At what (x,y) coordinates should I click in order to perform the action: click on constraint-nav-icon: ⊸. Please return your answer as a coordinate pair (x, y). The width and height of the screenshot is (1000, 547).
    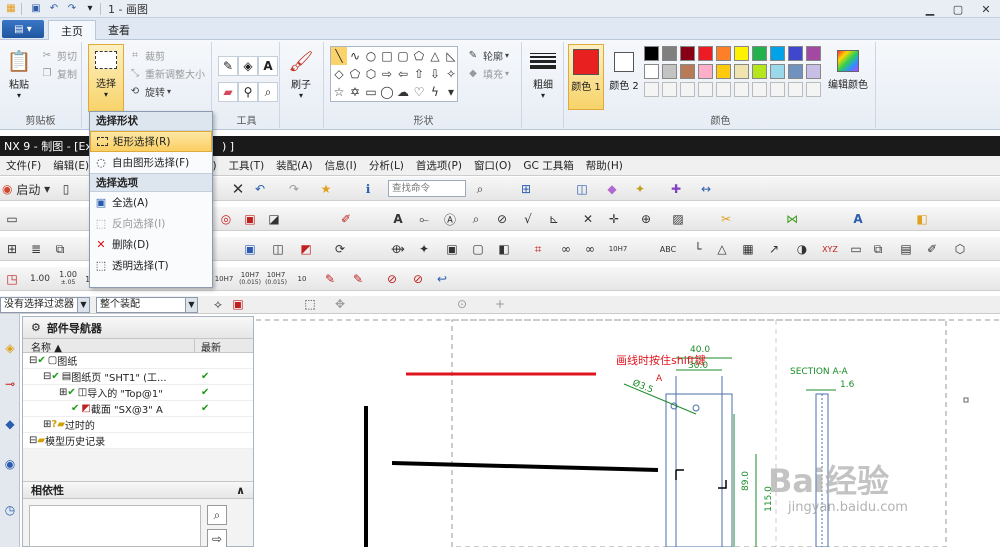
    Looking at the image, I should click on (10, 384).